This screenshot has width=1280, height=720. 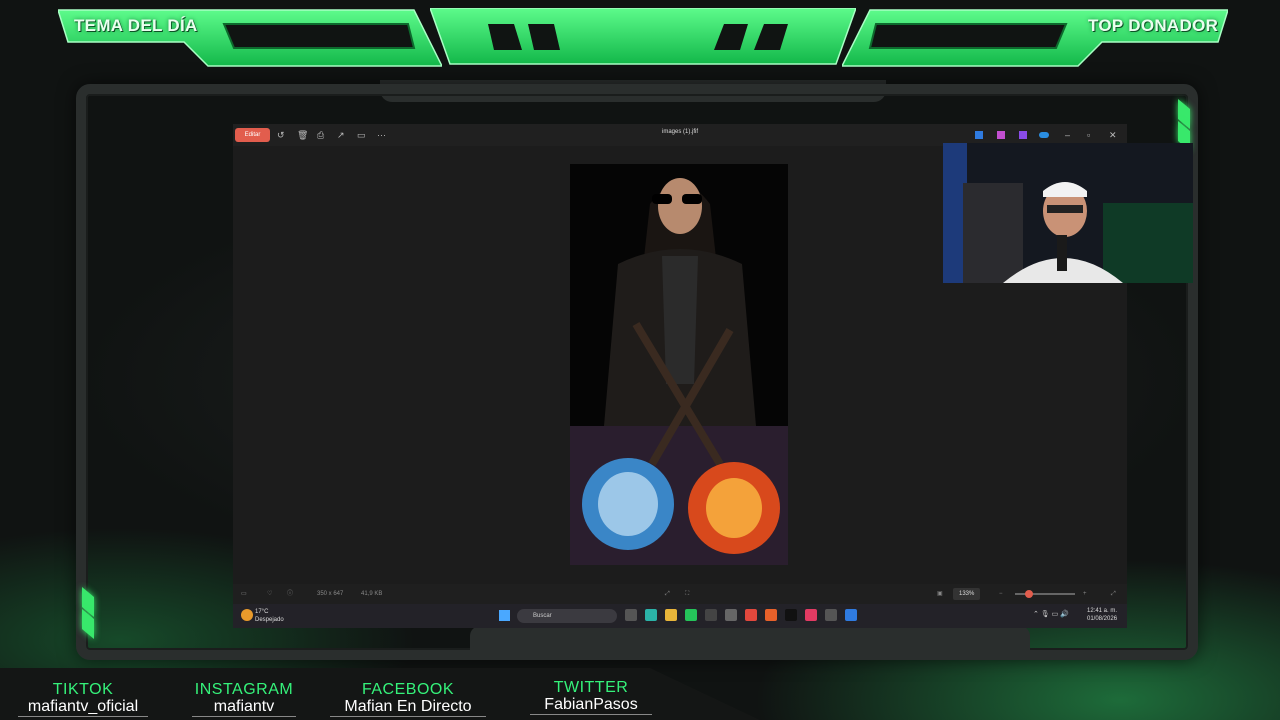 What do you see at coordinates (591, 687) in the screenshot?
I see `social-label: TWITTER` at bounding box center [591, 687].